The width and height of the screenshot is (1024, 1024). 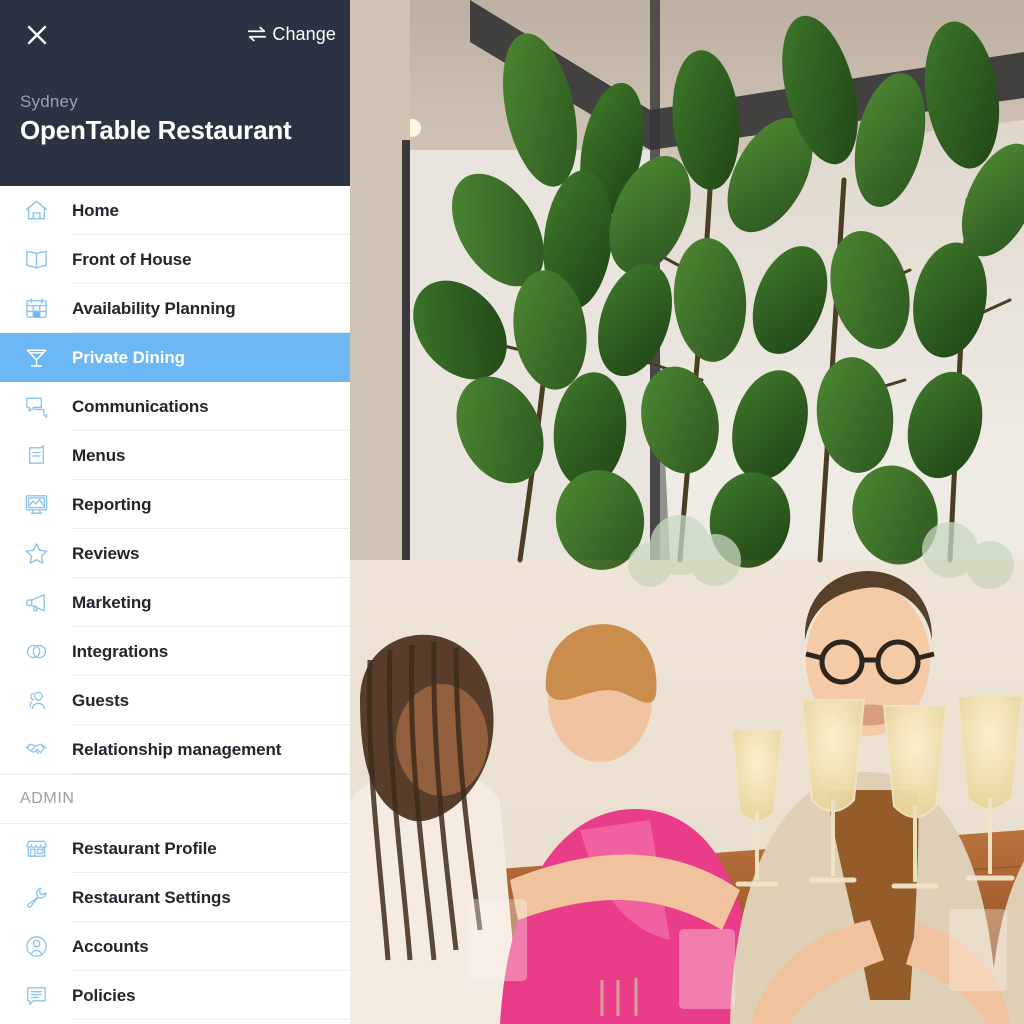 I want to click on martini-glass-icon, so click(x=36, y=357).